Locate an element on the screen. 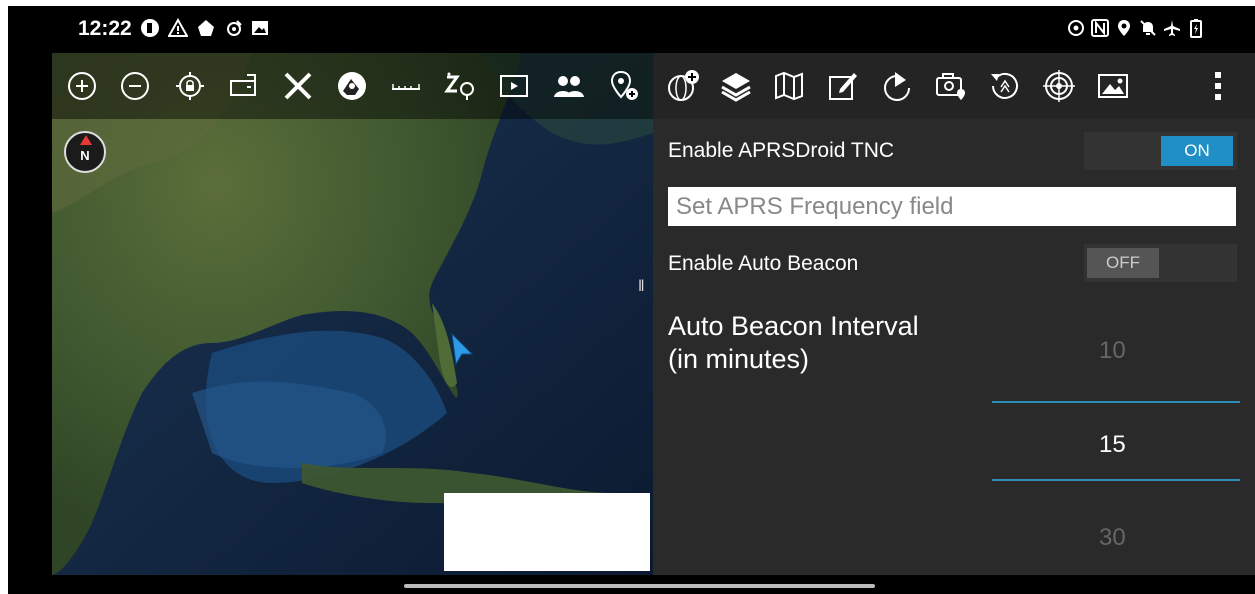 The width and height of the screenshot is (1255, 594). rubber-sheet-icon is located at coordinates (352, 86).